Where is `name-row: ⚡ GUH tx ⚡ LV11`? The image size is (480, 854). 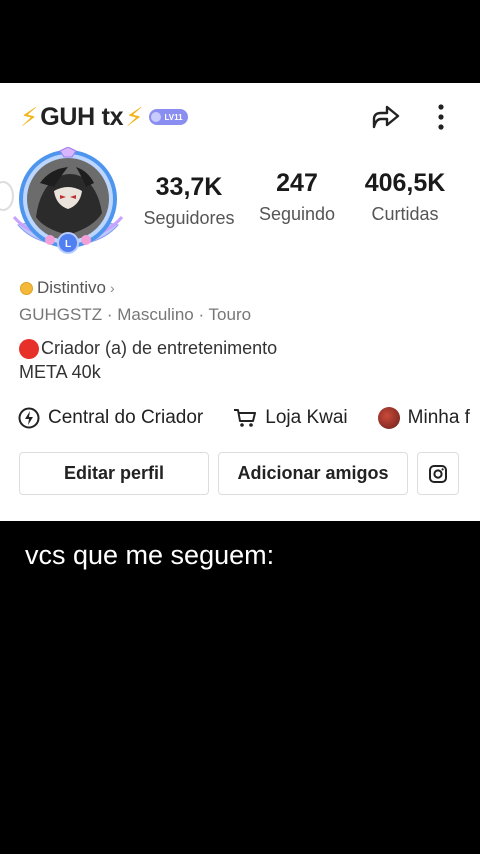 name-row: ⚡ GUH tx ⚡ LV11 is located at coordinates (104, 117).